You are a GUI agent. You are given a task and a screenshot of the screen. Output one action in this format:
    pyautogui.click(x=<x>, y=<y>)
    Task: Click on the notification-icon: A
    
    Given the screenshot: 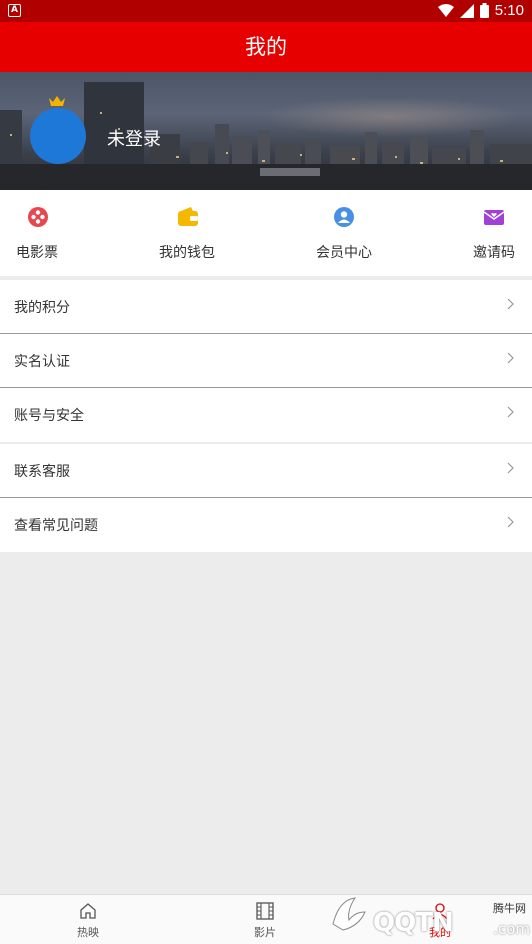 What is the action you would take?
    pyautogui.click(x=14, y=10)
    